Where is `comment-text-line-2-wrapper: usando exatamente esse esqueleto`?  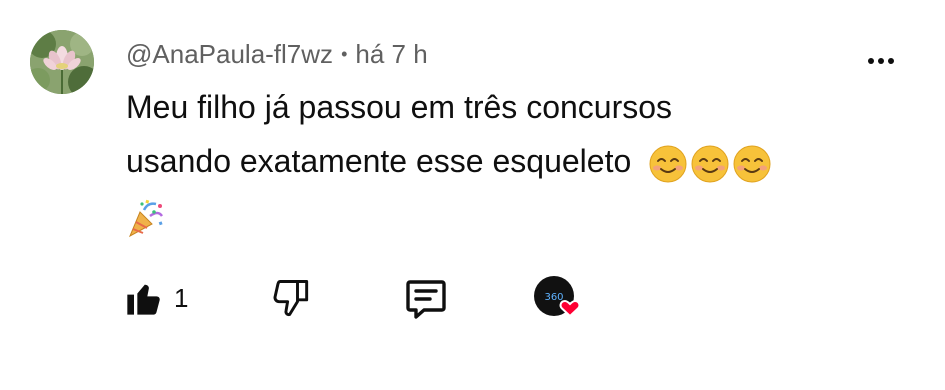
comment-text-line-2-wrapper: usando exatamente esse esqueleto is located at coordinates (506, 161).